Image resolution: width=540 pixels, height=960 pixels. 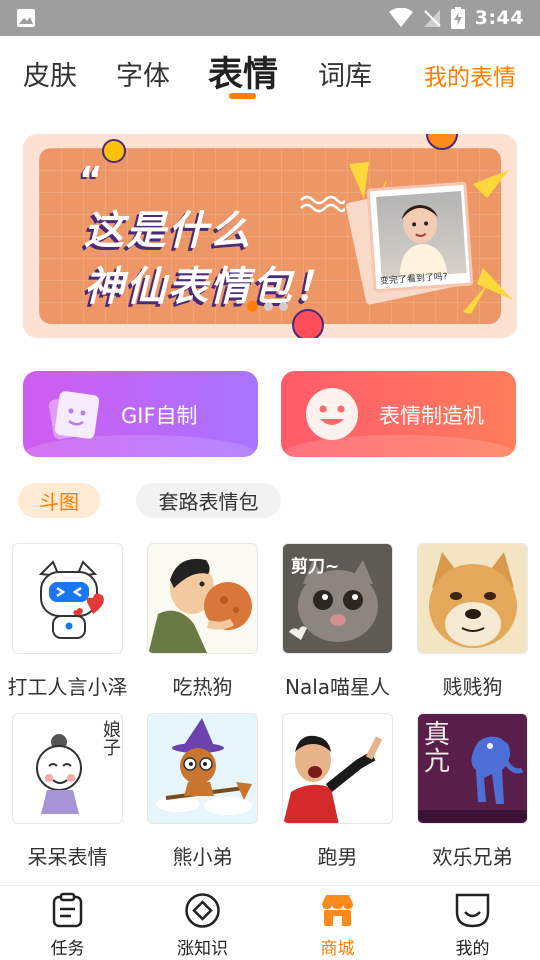 I want to click on sticker-pack-name: 呆呆表情, so click(x=67, y=857).